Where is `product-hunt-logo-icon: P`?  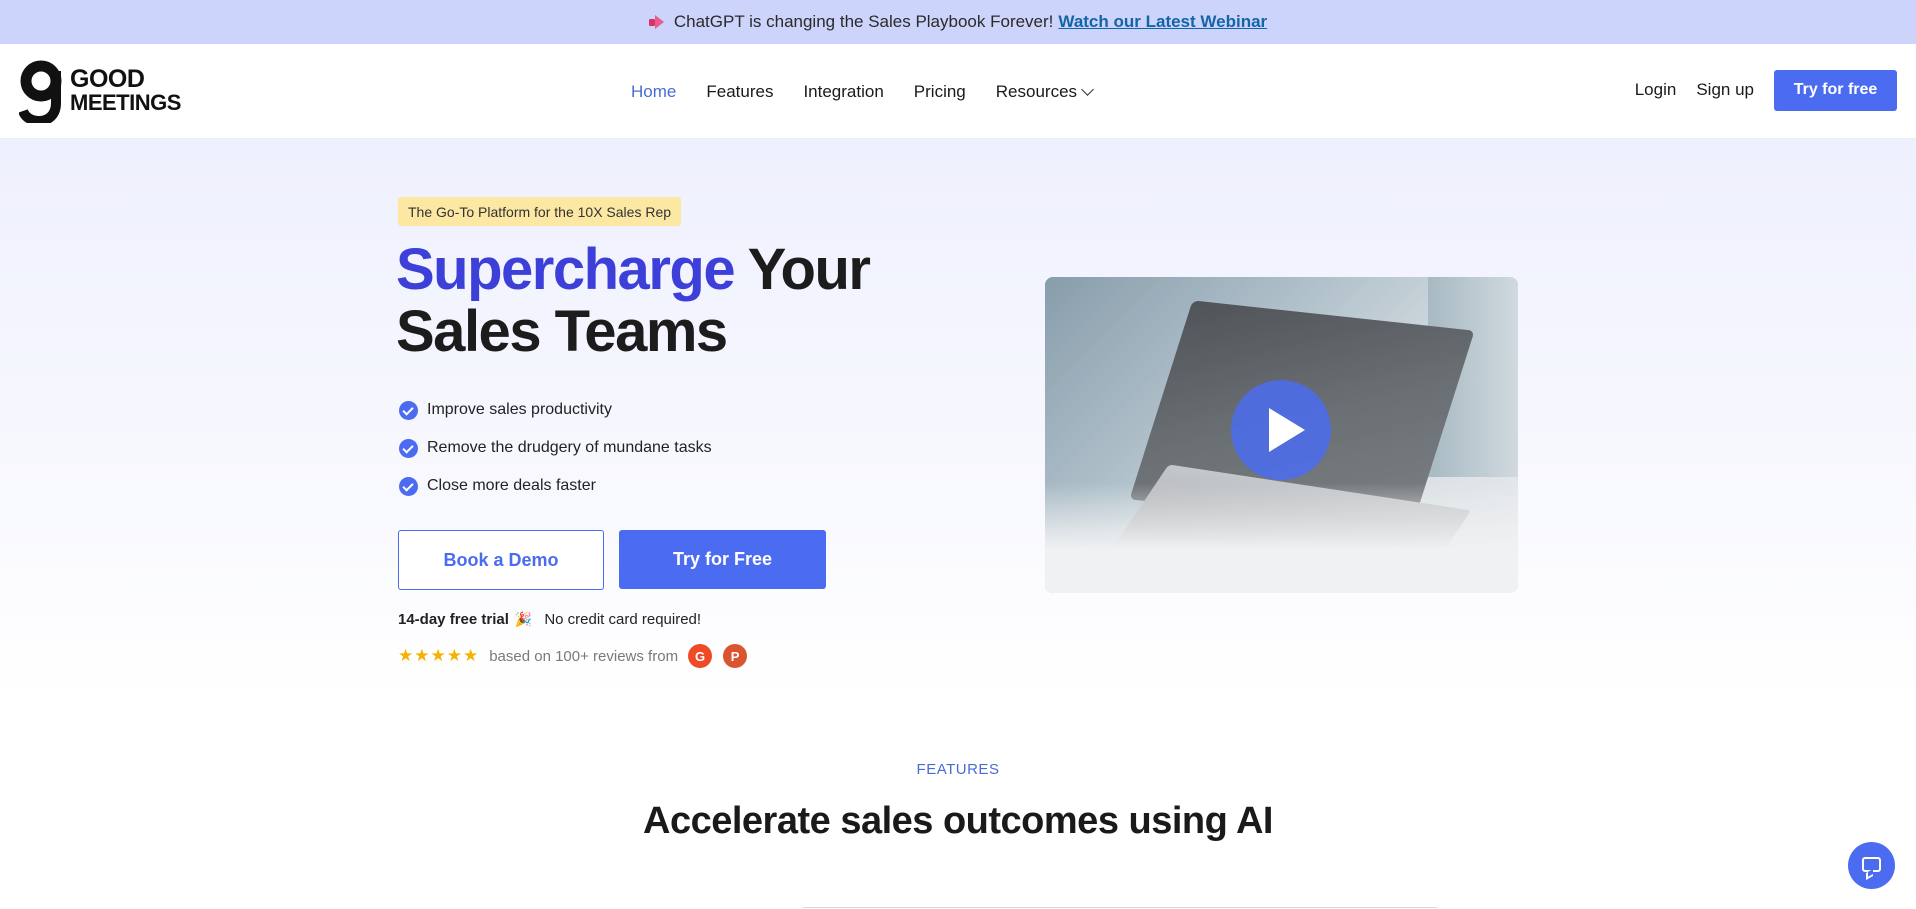
product-hunt-logo-icon: P is located at coordinates (735, 656).